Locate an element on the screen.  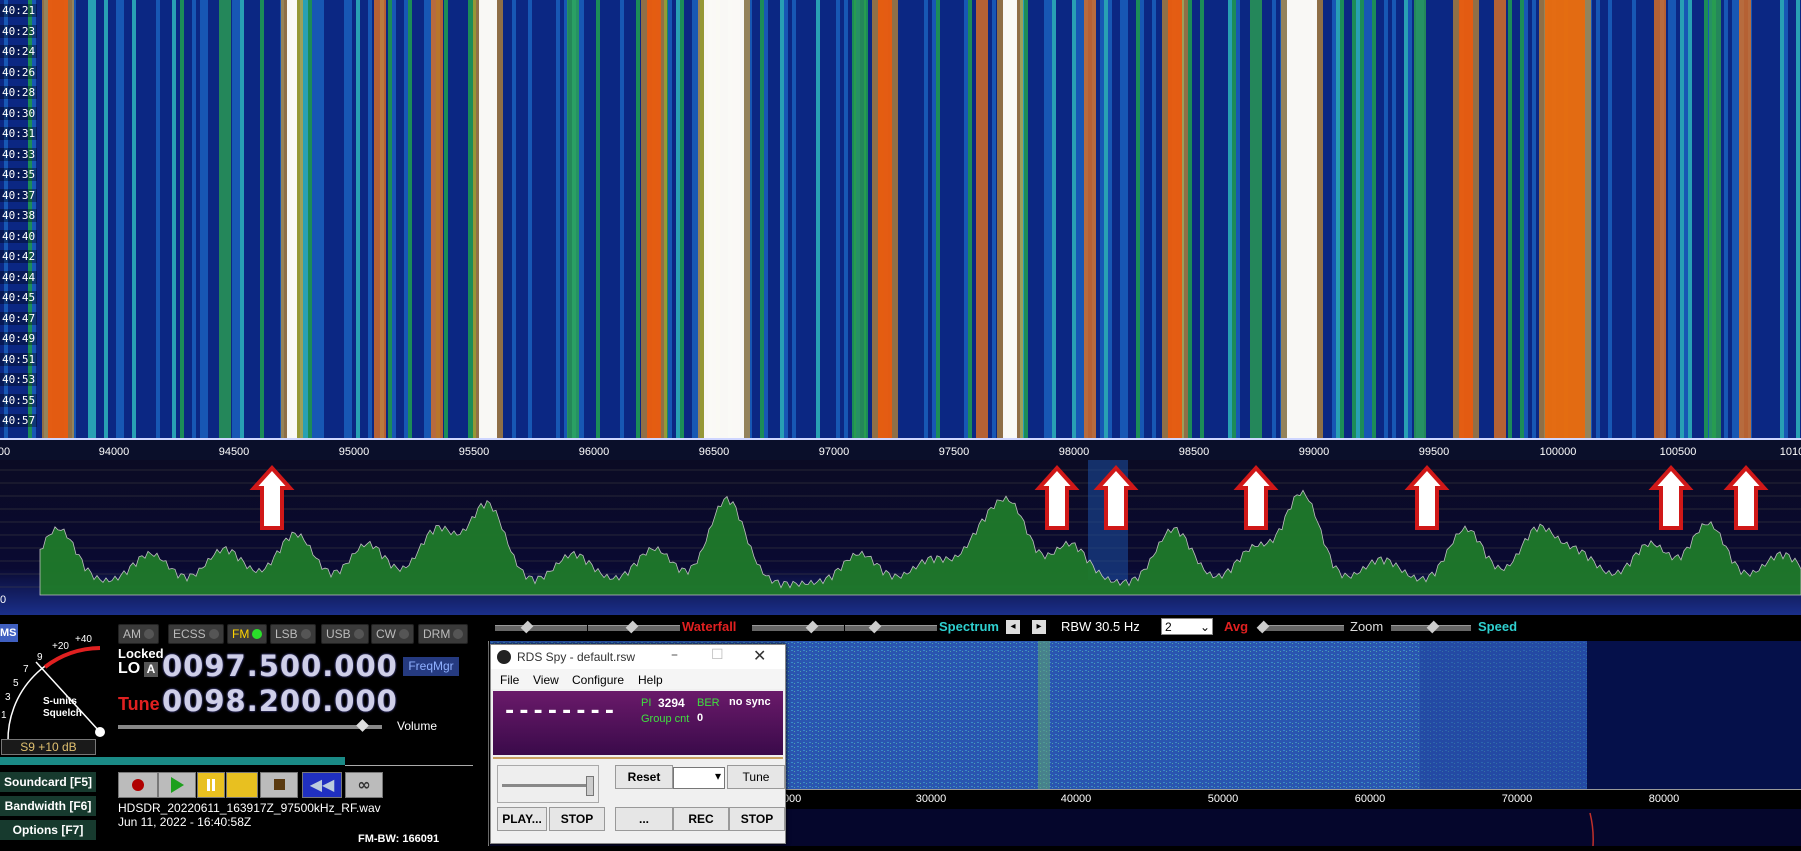
time-label: 40:24 is located at coordinates (19, 51).